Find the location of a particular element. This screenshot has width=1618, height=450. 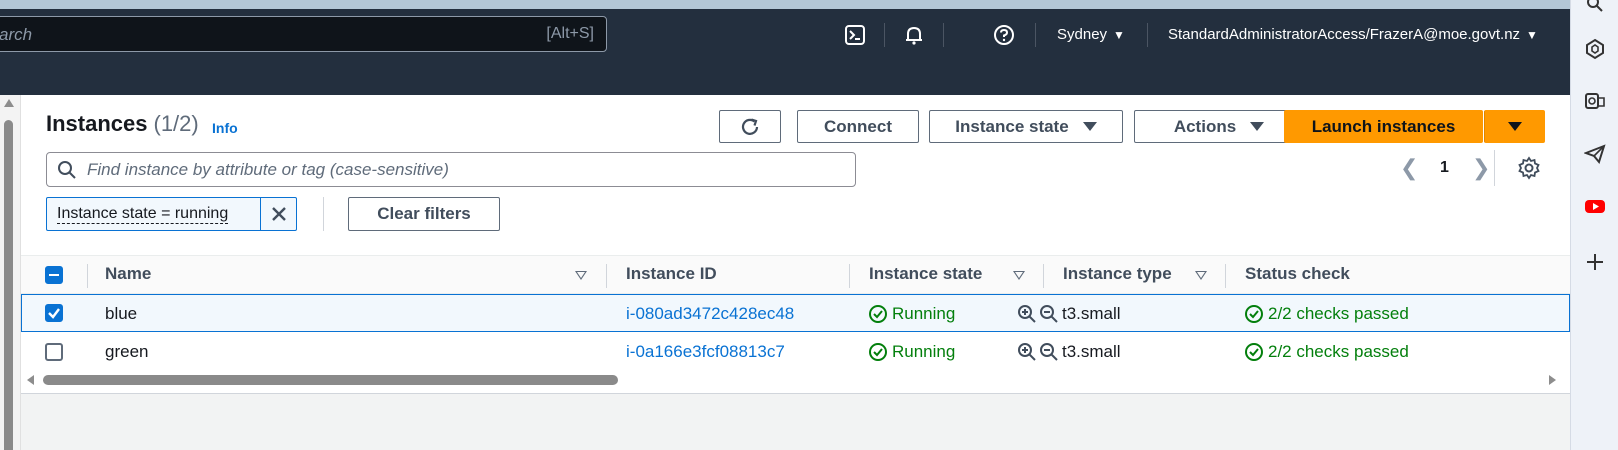

help-icon is located at coordinates (1004, 35).